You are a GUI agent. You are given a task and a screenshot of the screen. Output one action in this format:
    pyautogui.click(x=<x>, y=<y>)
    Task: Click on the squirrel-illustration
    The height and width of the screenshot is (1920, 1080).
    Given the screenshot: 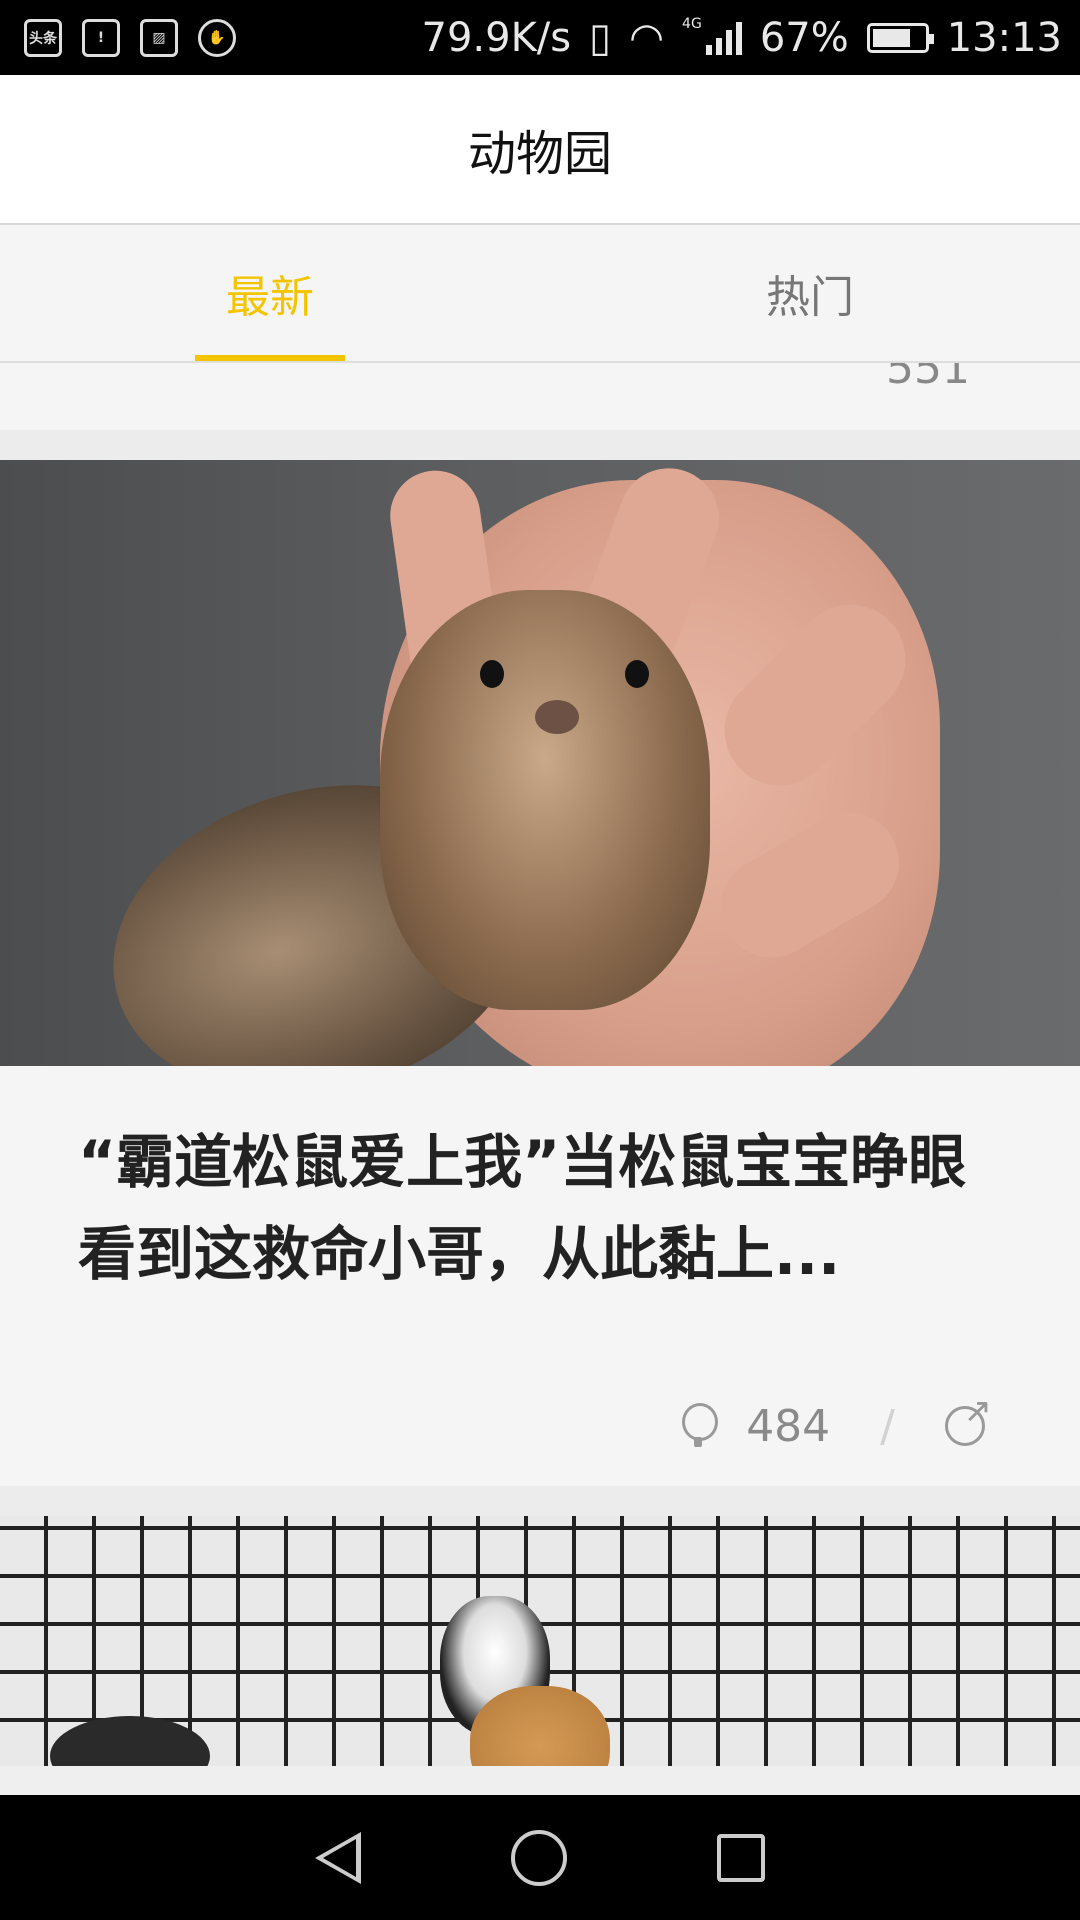 What is the action you would take?
    pyautogui.click(x=545, y=800)
    